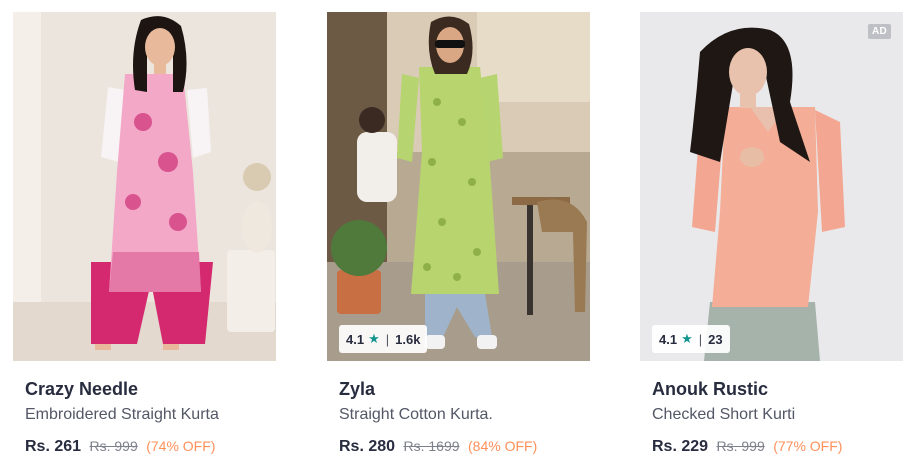 This screenshot has height=472, width=917. I want to click on product-title: Straight Cotton Kurta., so click(464, 415).